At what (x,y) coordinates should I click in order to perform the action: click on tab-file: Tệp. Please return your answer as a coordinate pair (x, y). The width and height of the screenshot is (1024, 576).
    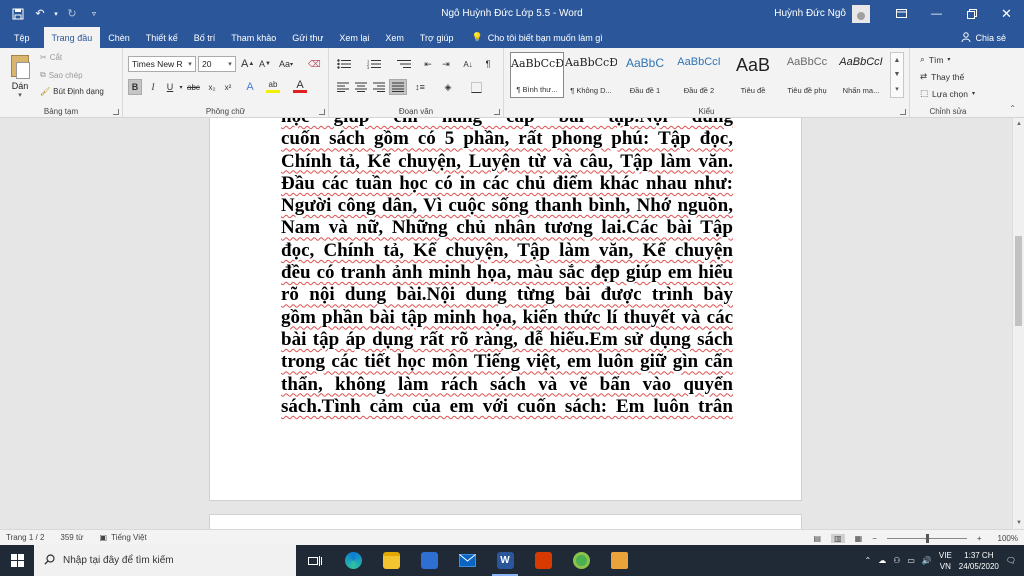
    Looking at the image, I should click on (22, 37).